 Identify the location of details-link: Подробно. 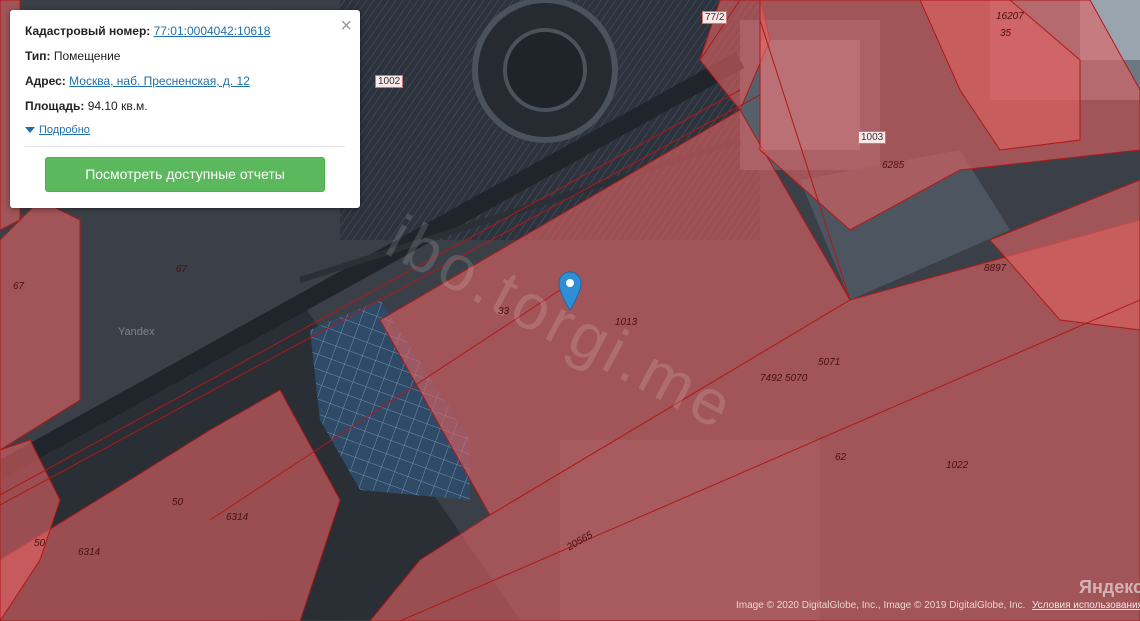
(64, 130).